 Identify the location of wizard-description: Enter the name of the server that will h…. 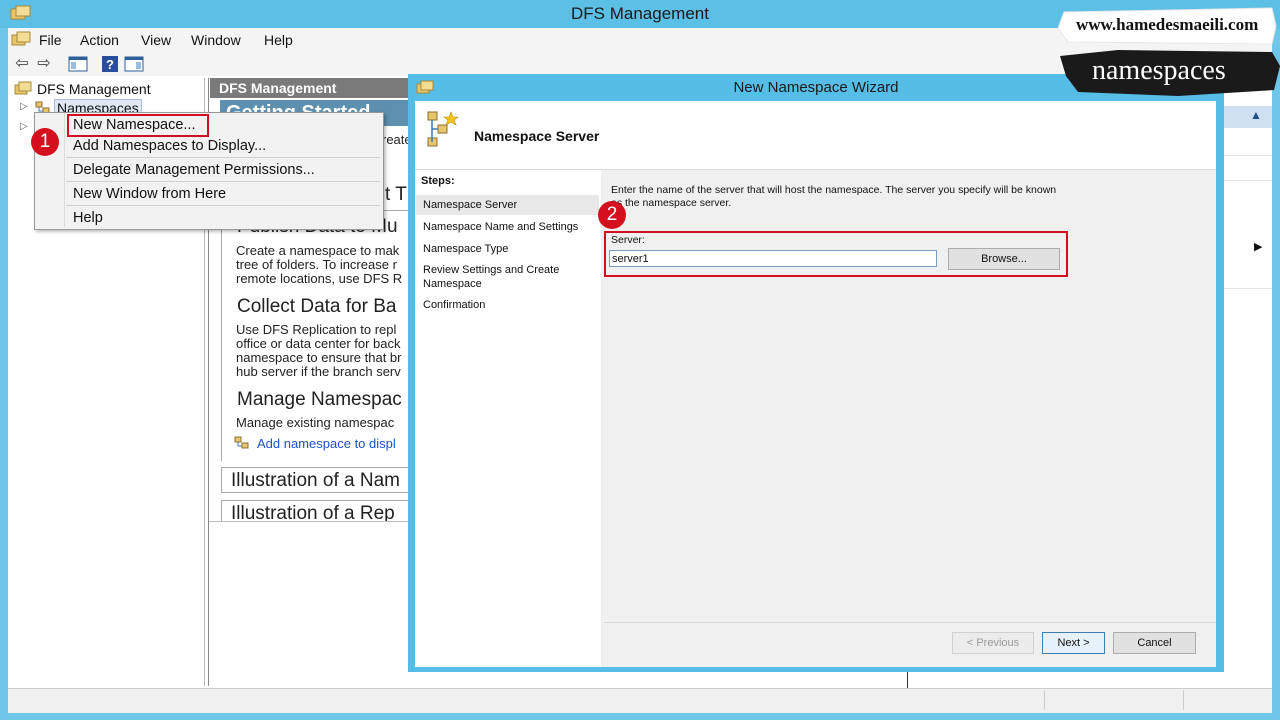
(834, 196).